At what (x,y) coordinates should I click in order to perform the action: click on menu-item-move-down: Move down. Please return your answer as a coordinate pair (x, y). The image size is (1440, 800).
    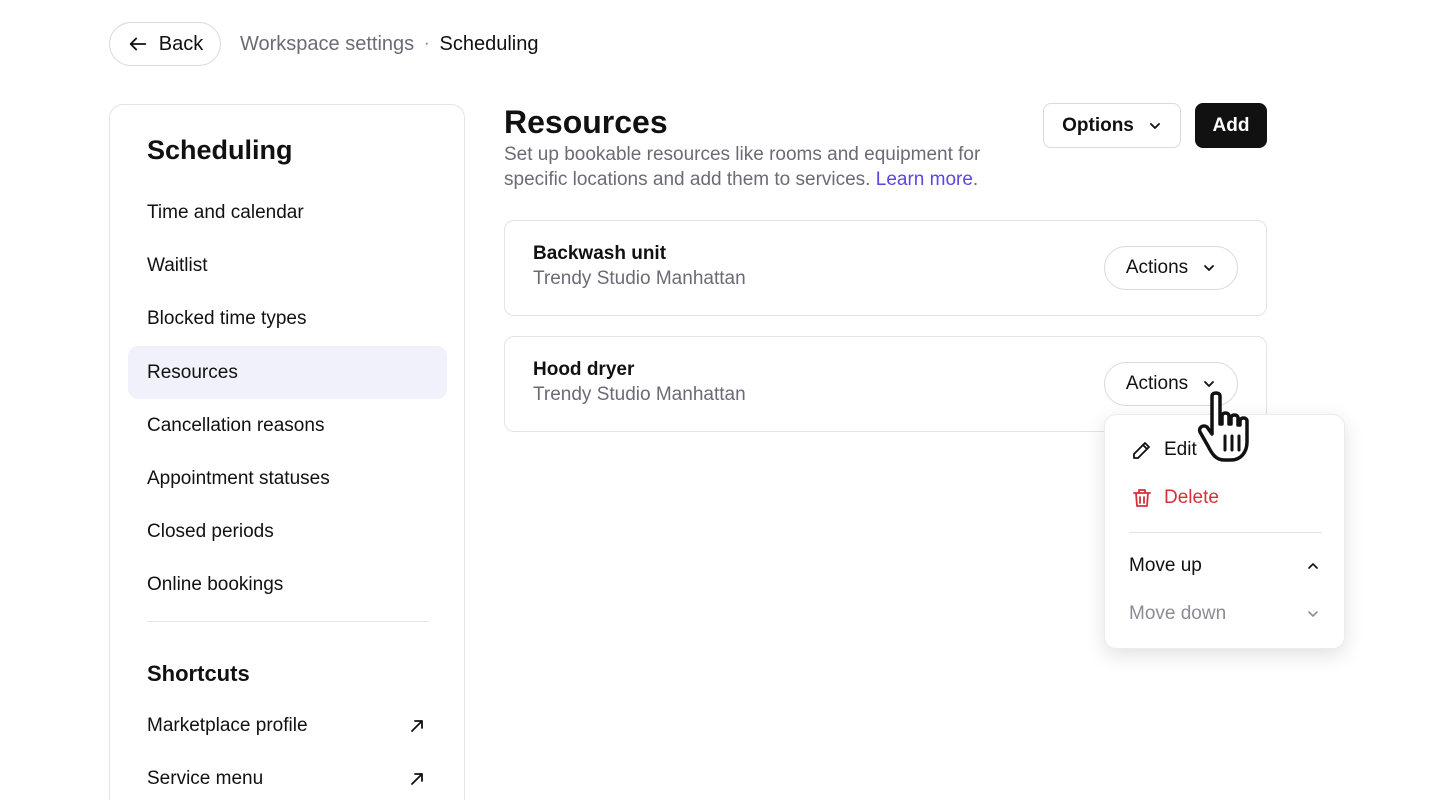
    Looking at the image, I should click on (1225, 614).